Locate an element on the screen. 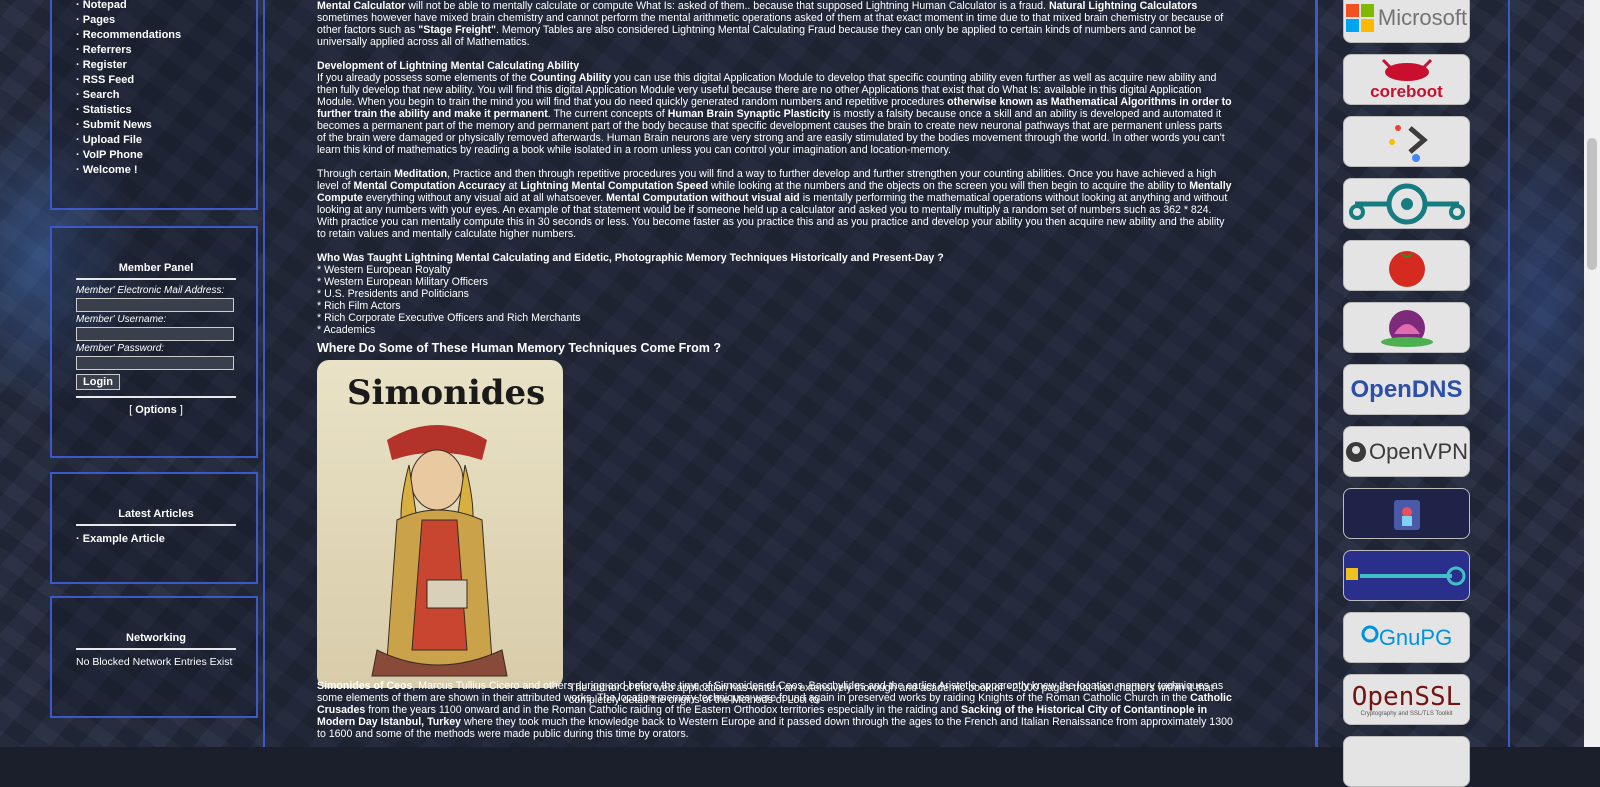  keys-logo is located at coordinates (1406, 575).